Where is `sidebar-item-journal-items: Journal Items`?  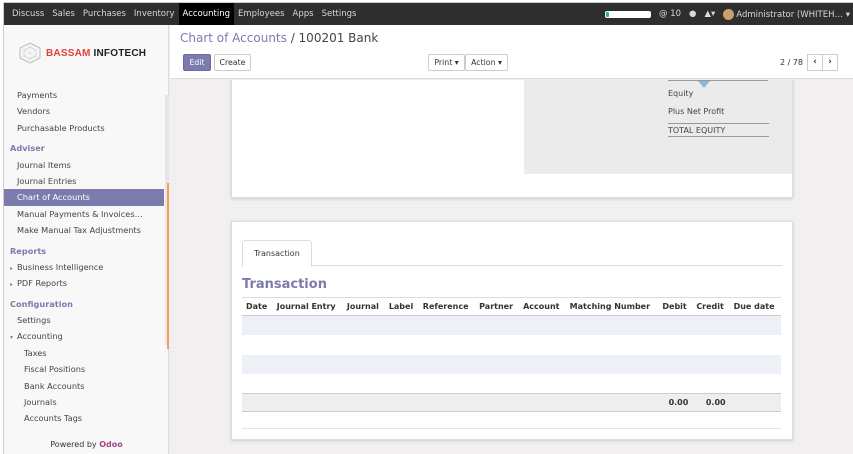
sidebar-item-journal-items: Journal Items is located at coordinates (84, 165).